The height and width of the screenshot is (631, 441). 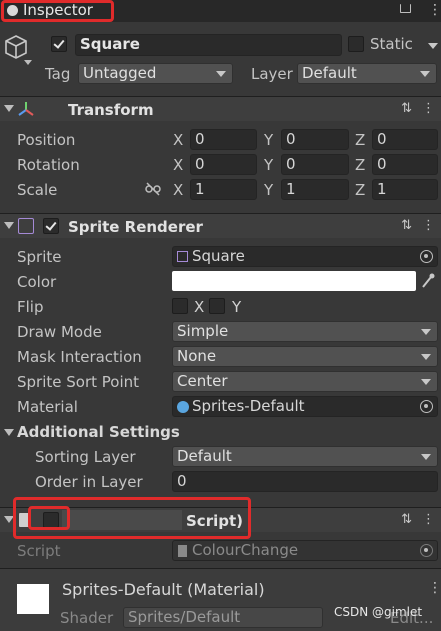 What do you see at coordinates (98, 432) in the screenshot?
I see `additional-settings-foldout: Additional Settings` at bounding box center [98, 432].